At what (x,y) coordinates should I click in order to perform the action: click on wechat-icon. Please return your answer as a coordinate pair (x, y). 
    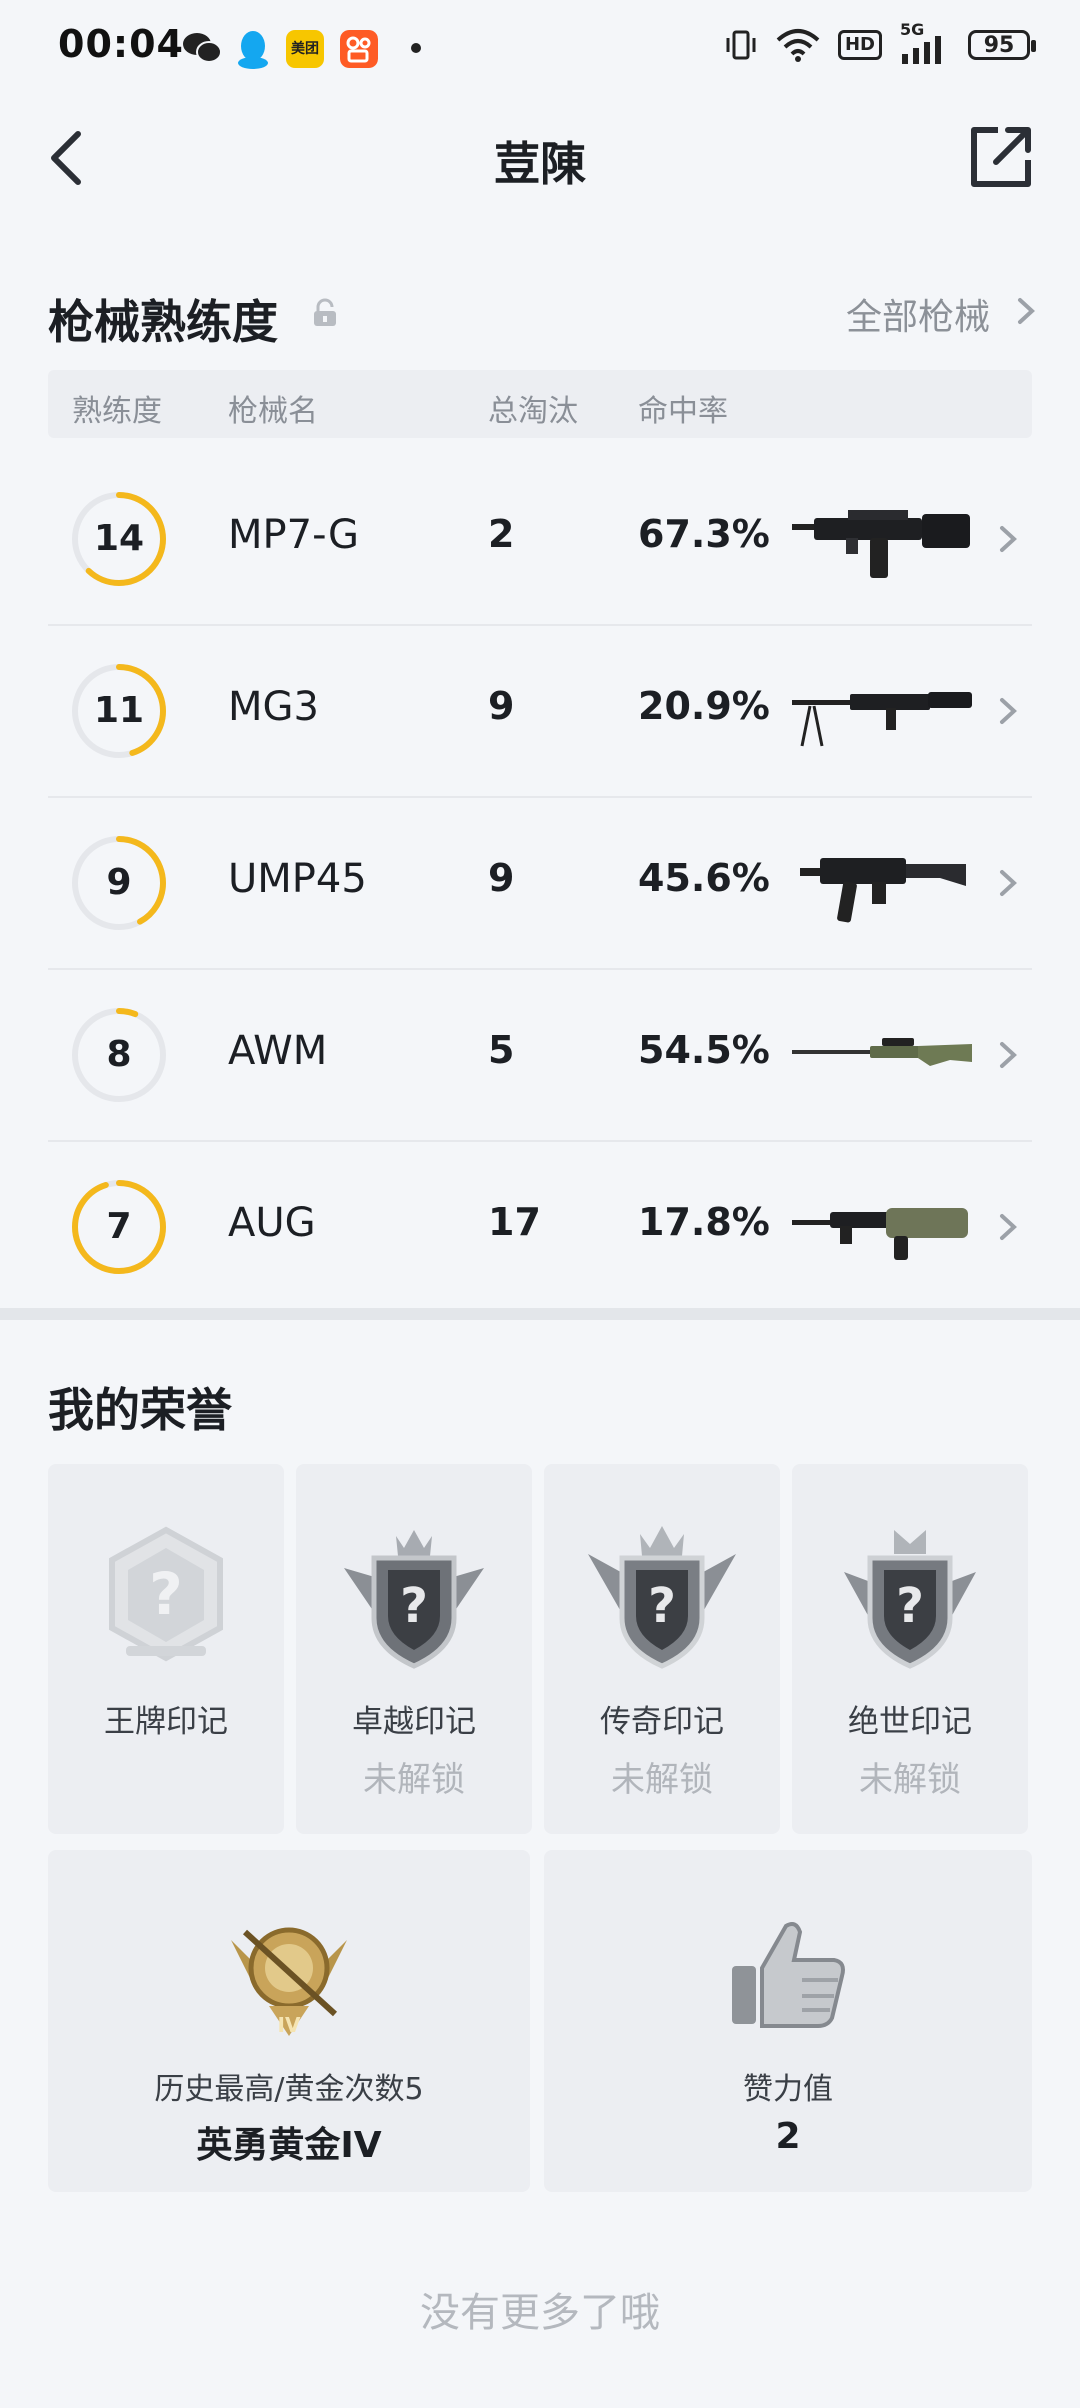
    Looking at the image, I should click on (202, 48).